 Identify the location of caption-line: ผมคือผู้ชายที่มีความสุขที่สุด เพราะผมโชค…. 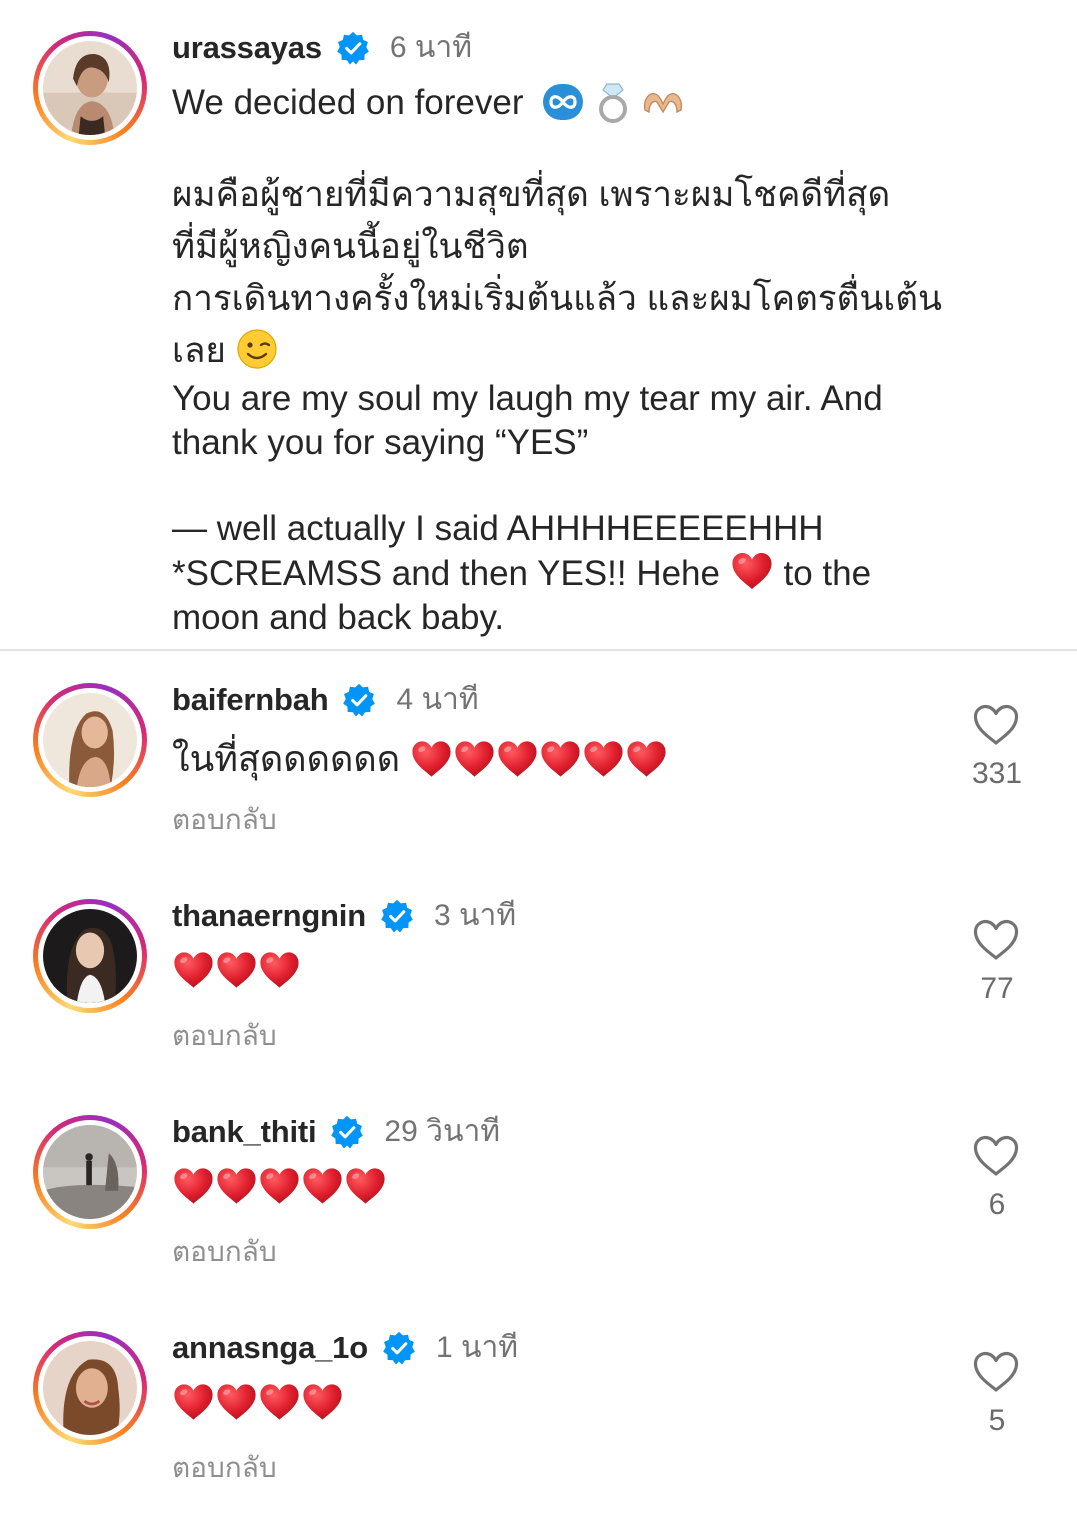
(531, 194).